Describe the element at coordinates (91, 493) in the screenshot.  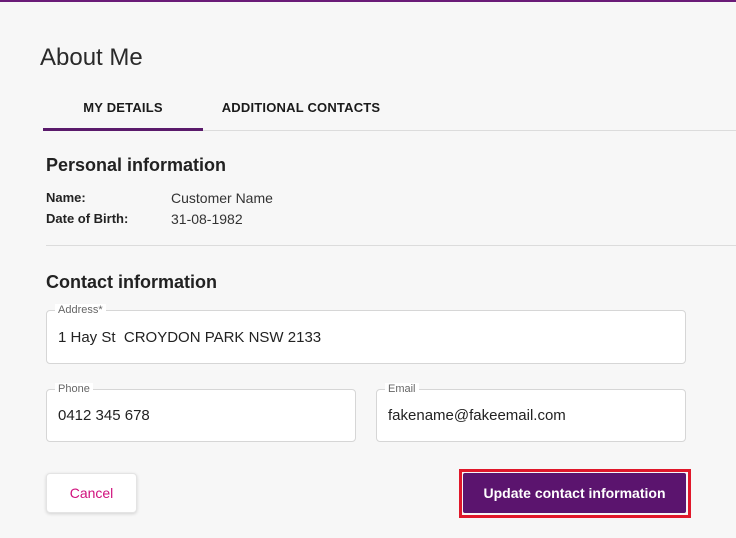
I see `cancel-button: Cancel` at that location.